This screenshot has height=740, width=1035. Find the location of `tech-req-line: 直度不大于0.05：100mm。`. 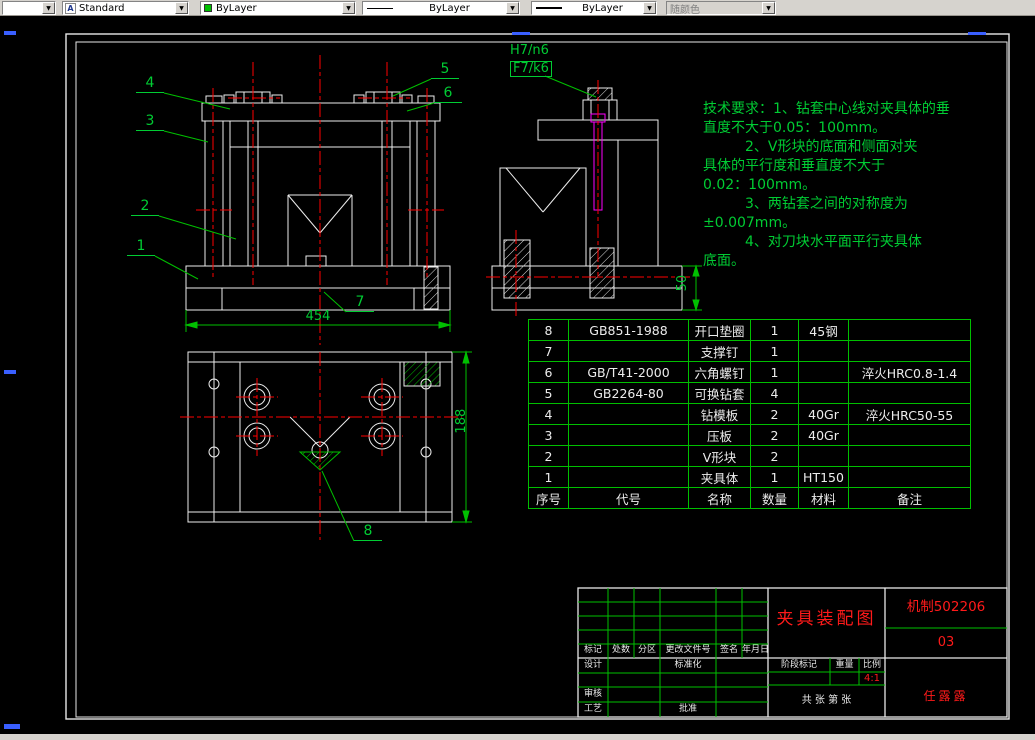

tech-req-line: 直度不大于0.05：100mm。 is located at coordinates (795, 128).